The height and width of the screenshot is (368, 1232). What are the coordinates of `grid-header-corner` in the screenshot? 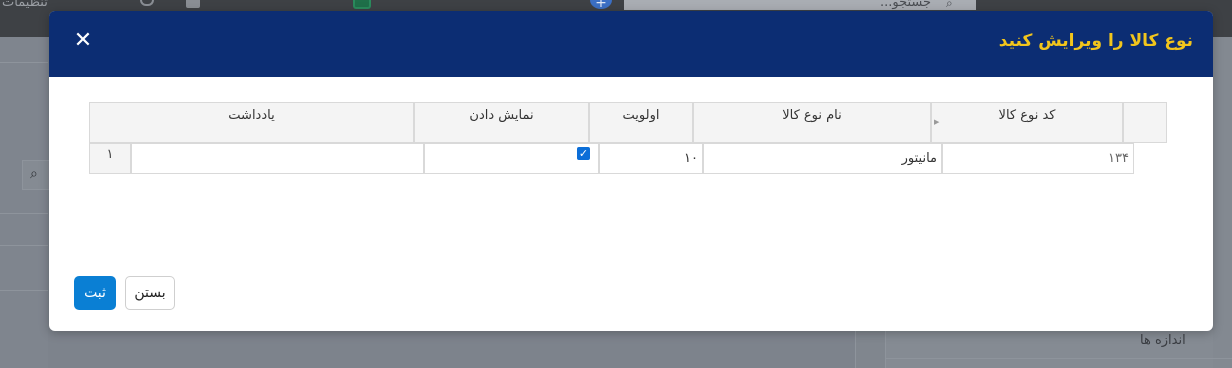 It's located at (1145, 122).